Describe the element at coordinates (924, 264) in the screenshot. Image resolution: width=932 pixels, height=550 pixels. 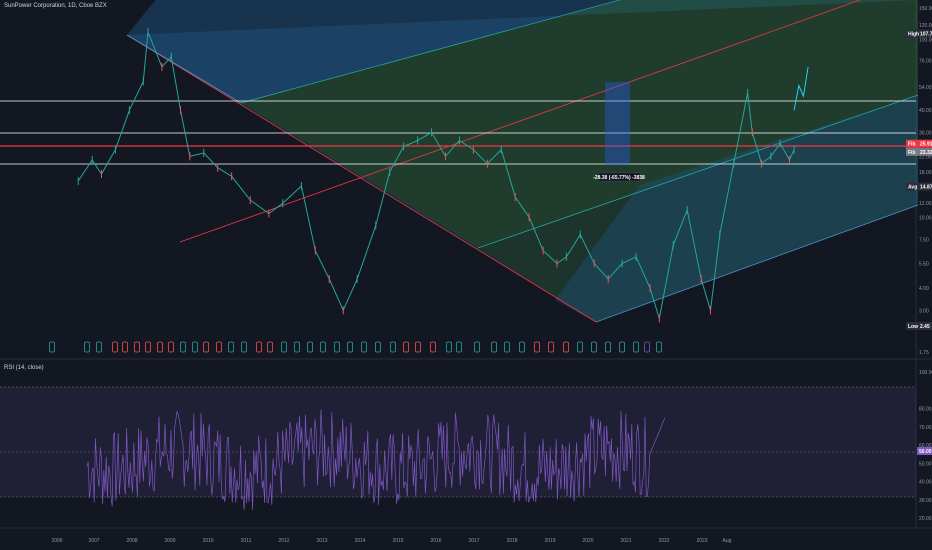
I see `price-tick-label: 5.50` at that location.